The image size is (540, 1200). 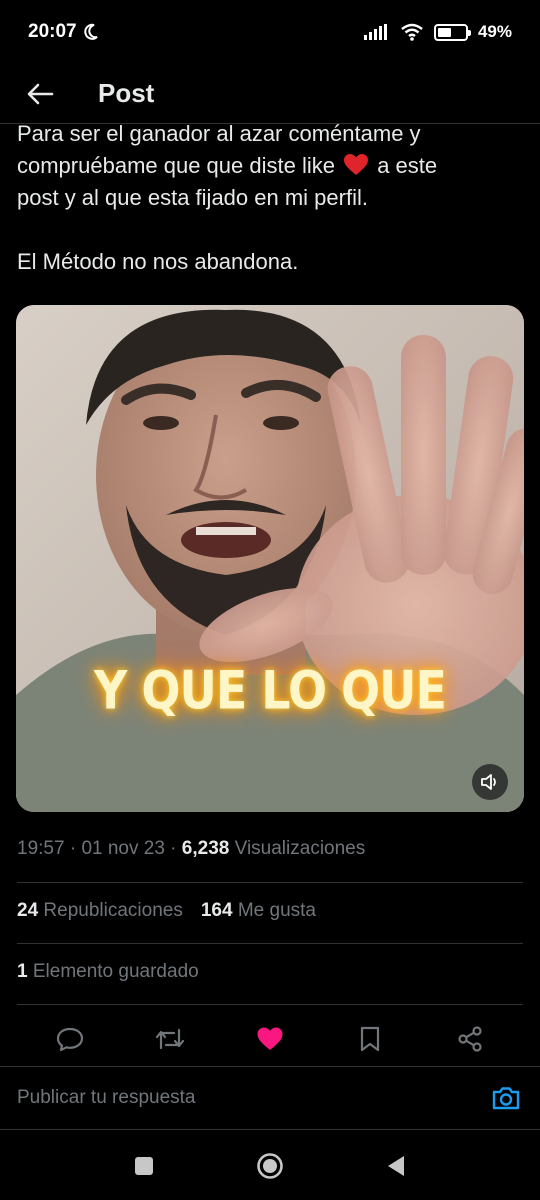 What do you see at coordinates (158, 261) in the screenshot?
I see `post-line-5: El Método no nos abandona.` at bounding box center [158, 261].